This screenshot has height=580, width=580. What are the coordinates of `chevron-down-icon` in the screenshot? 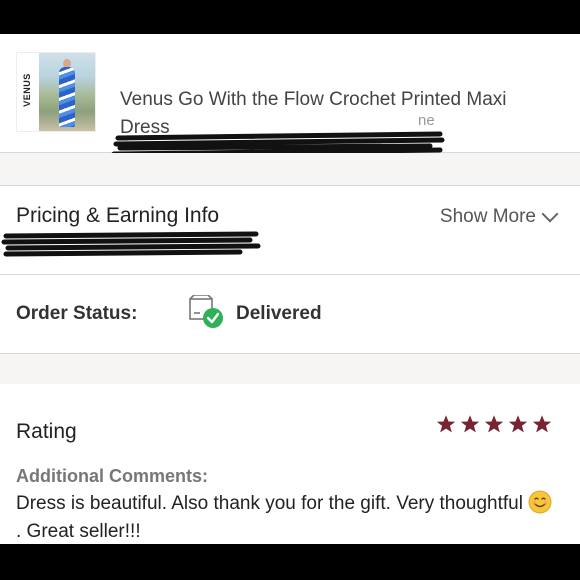 It's located at (550, 214).